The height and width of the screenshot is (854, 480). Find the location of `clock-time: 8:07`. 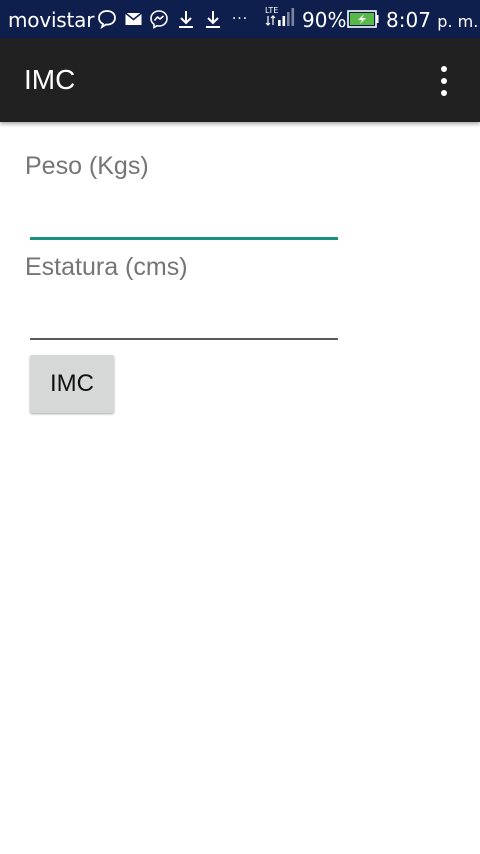

clock-time: 8:07 is located at coordinates (408, 20).